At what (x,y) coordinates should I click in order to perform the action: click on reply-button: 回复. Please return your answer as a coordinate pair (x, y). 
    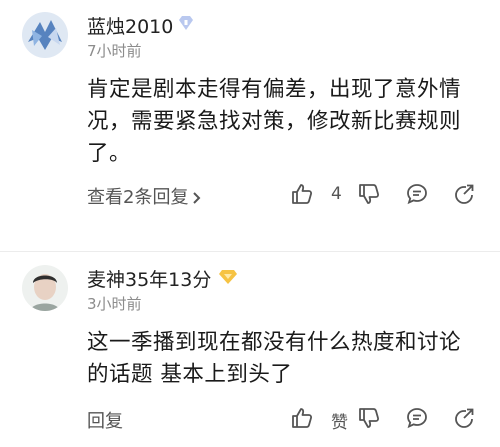
    Looking at the image, I should click on (105, 420).